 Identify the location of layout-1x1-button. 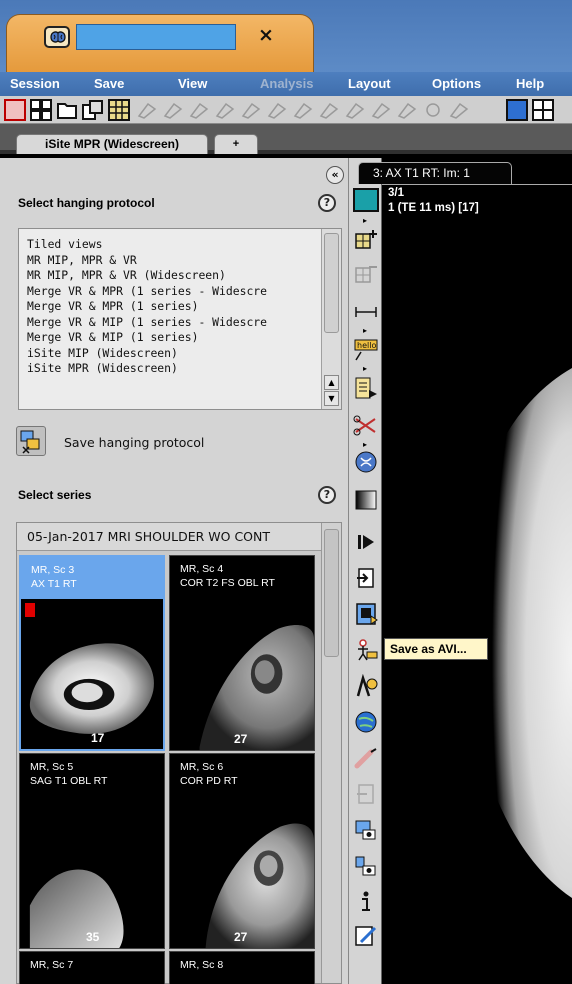
(517, 110).